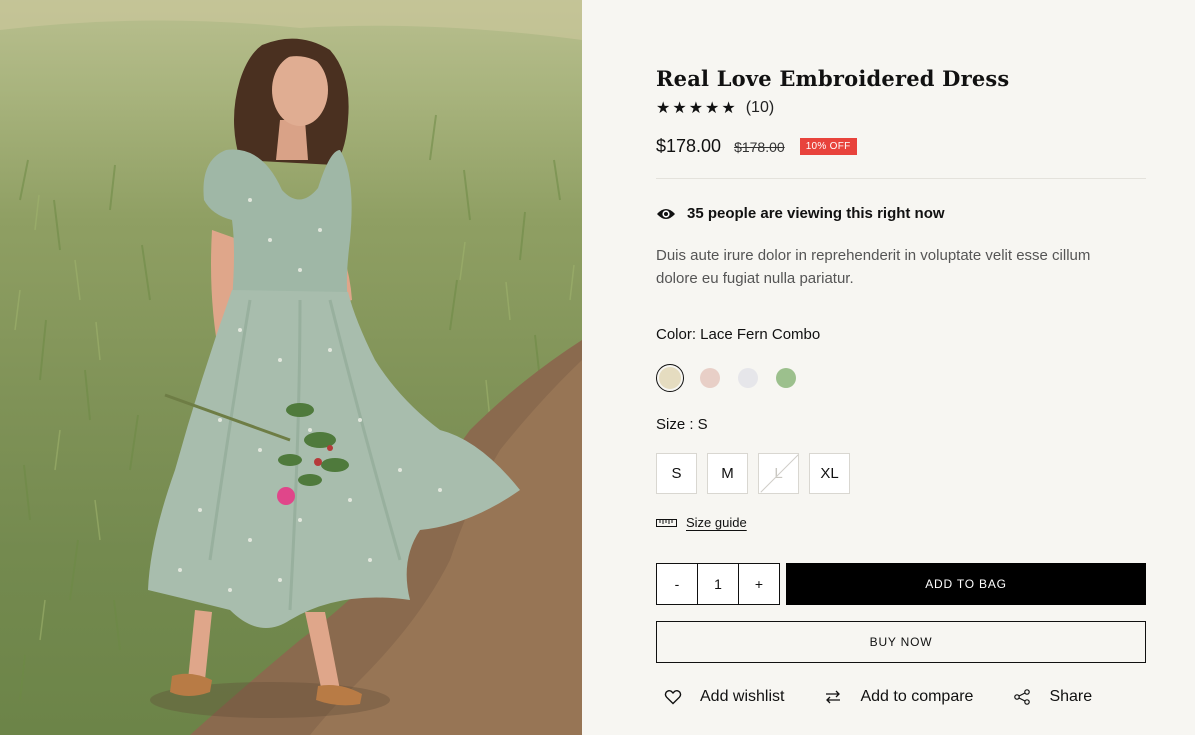  I want to click on swatch-light-grey, so click(748, 378).